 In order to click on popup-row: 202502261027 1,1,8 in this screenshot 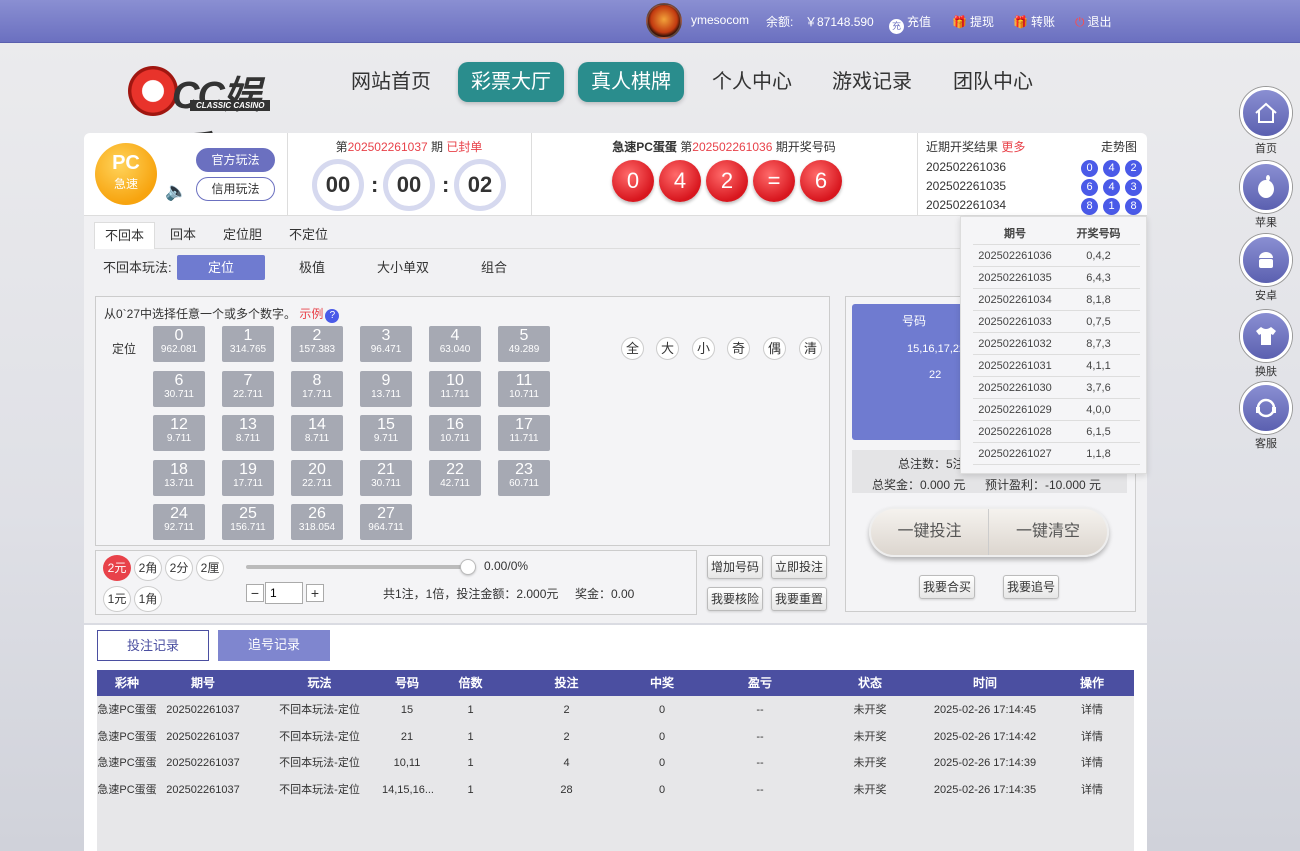, I will do `click(1056, 454)`.